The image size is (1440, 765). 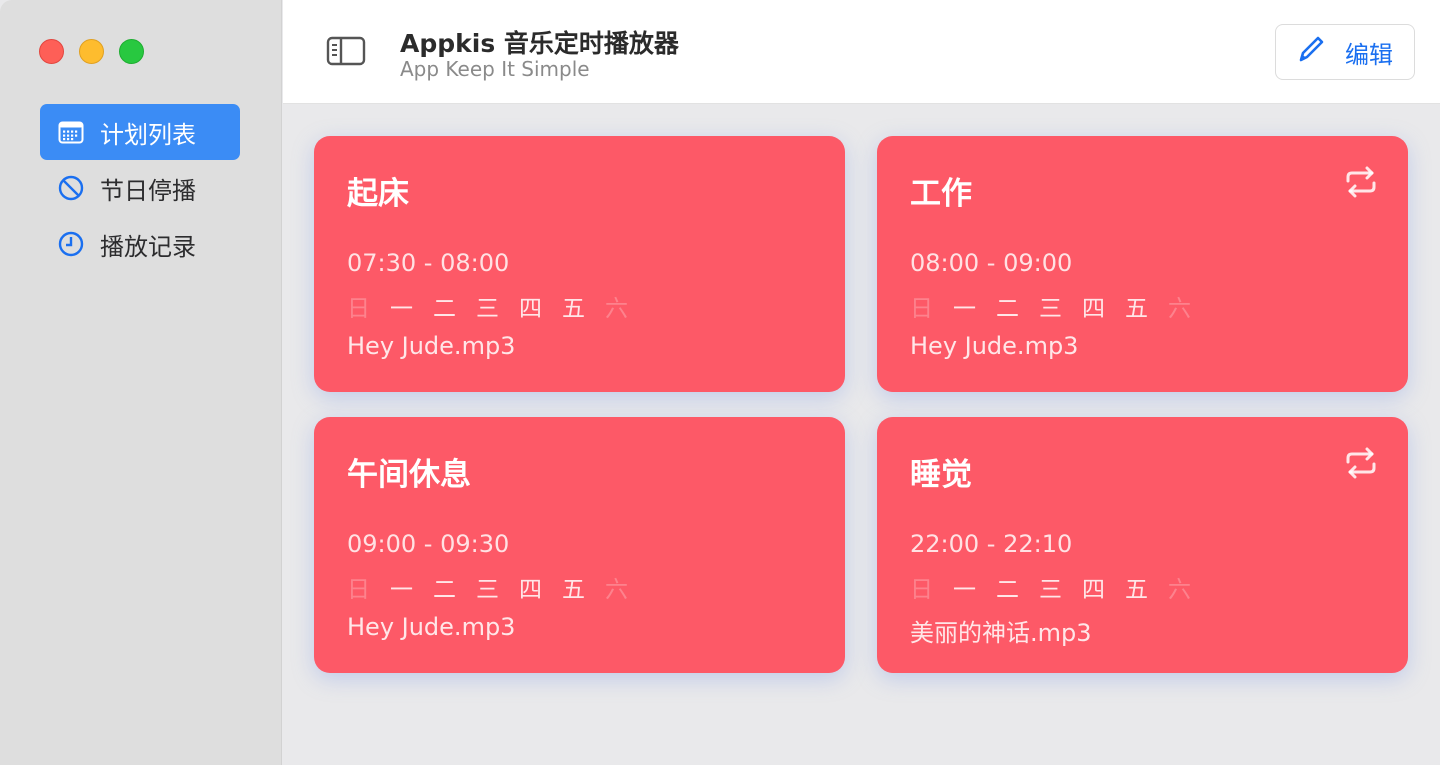 What do you see at coordinates (941, 194) in the screenshot?
I see `schedule-name: 工作` at bounding box center [941, 194].